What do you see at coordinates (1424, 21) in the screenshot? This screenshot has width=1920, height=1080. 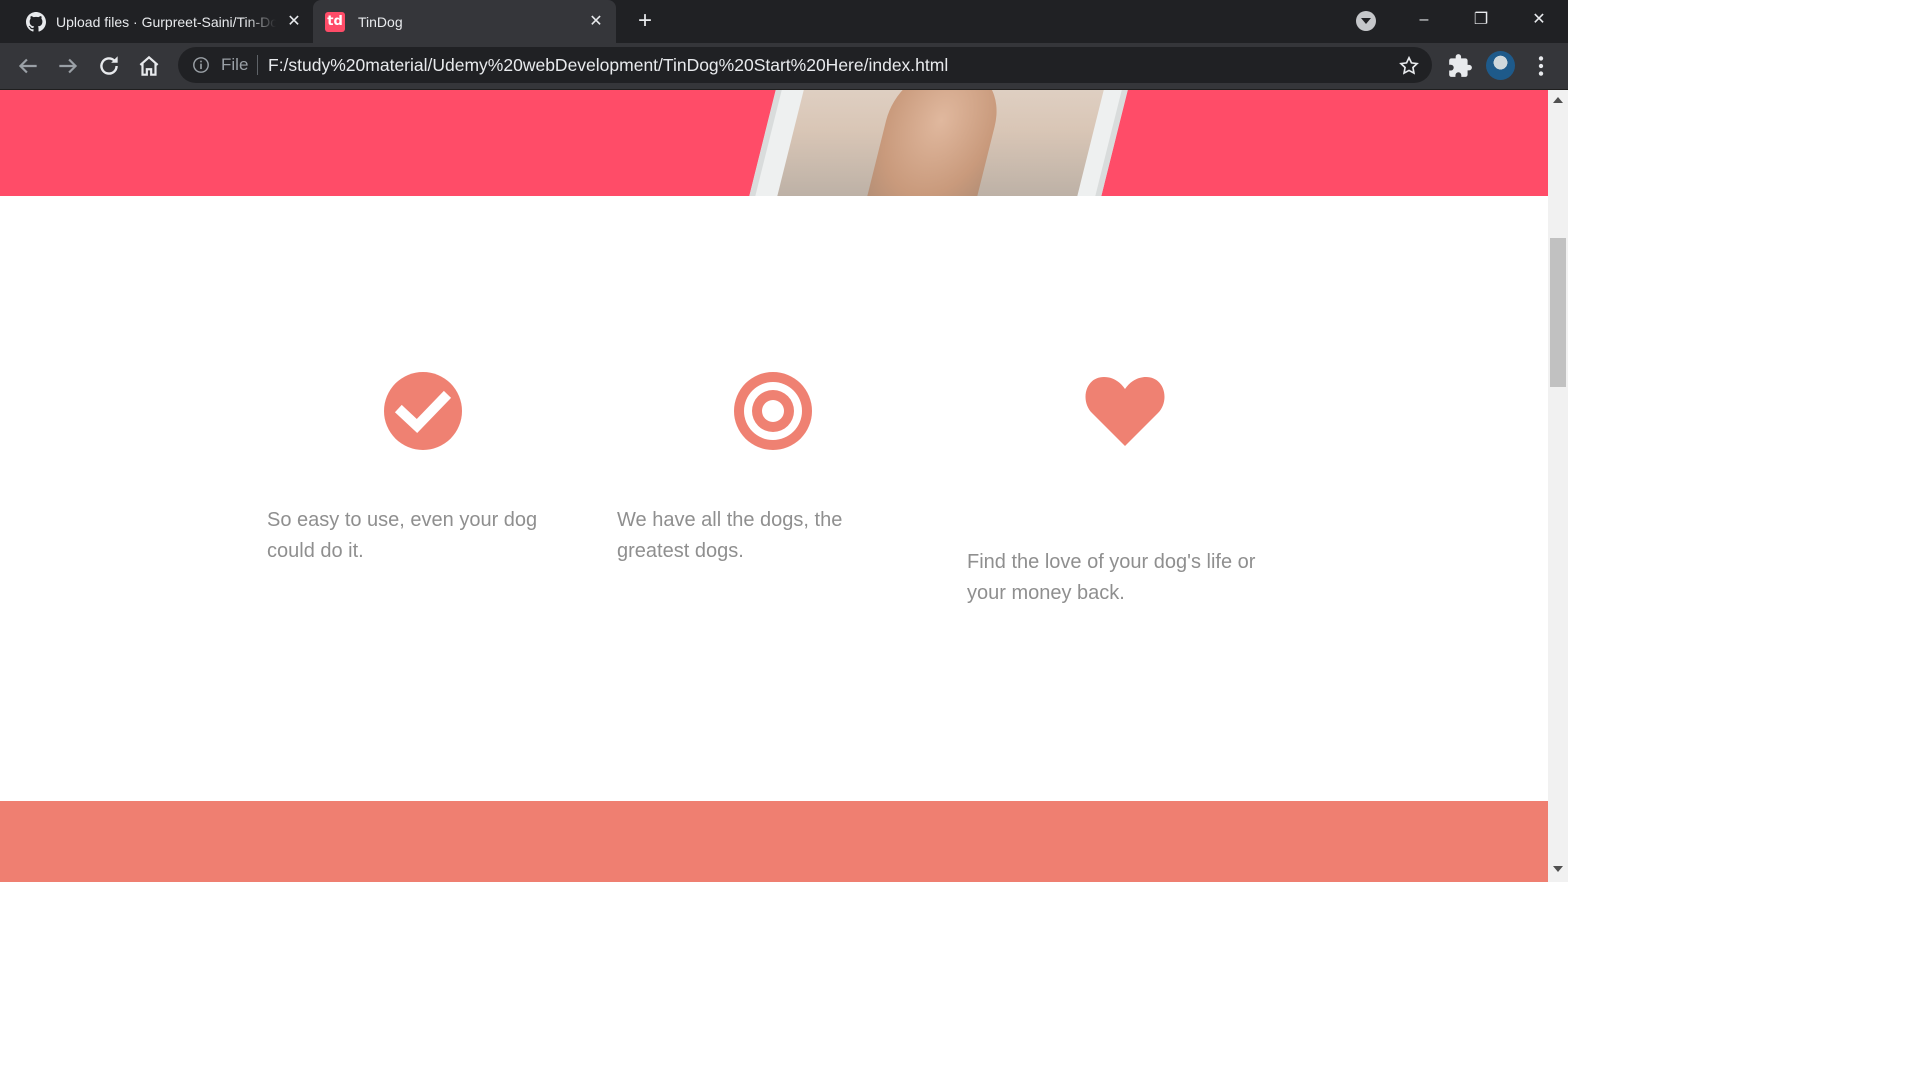 I see `minimize-button: –` at bounding box center [1424, 21].